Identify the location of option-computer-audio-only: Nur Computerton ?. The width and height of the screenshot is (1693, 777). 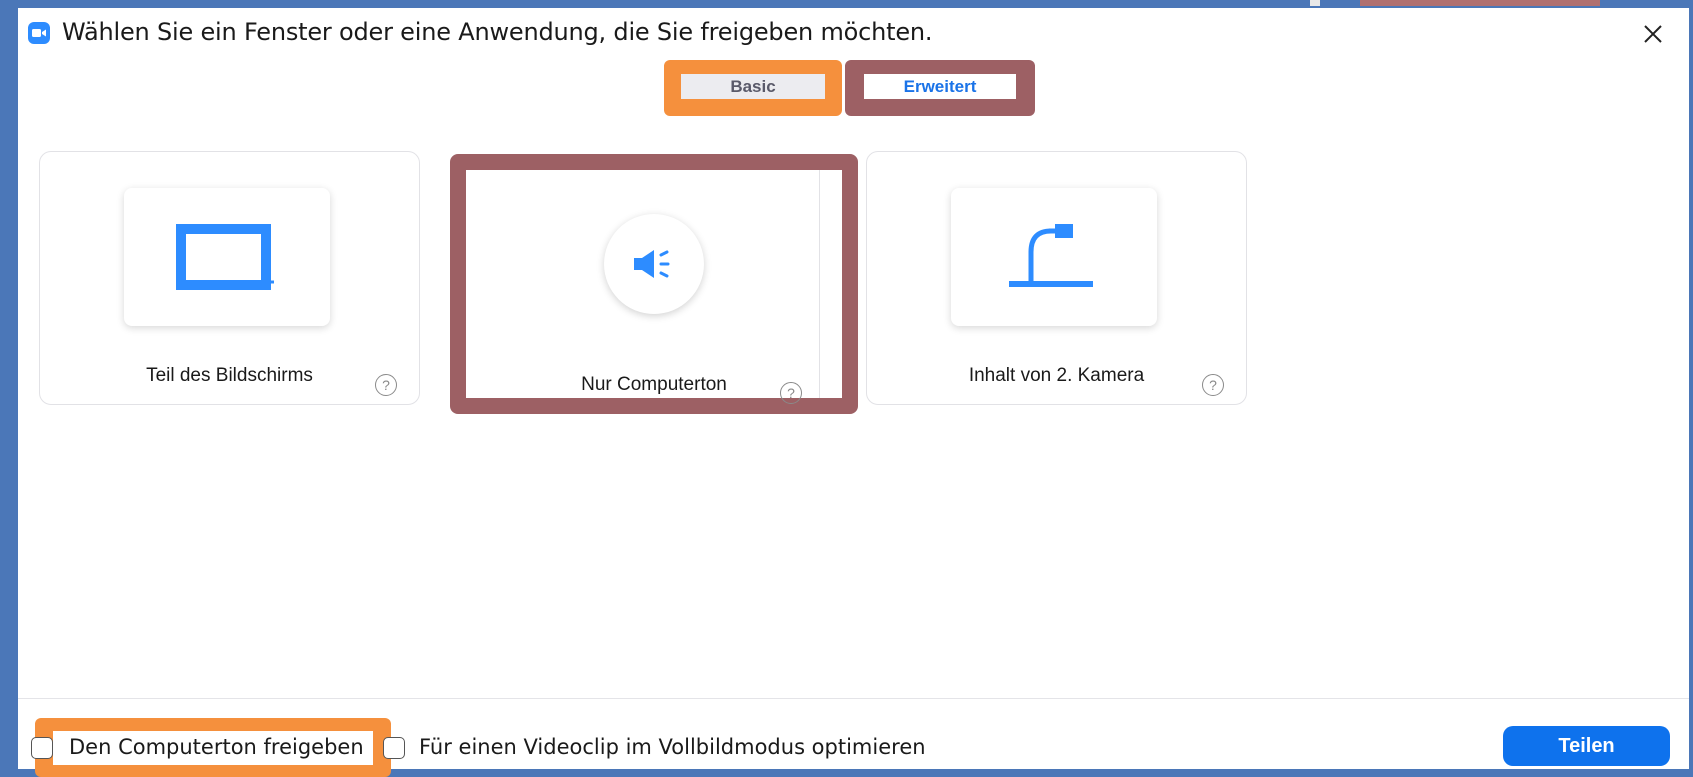
(654, 284).